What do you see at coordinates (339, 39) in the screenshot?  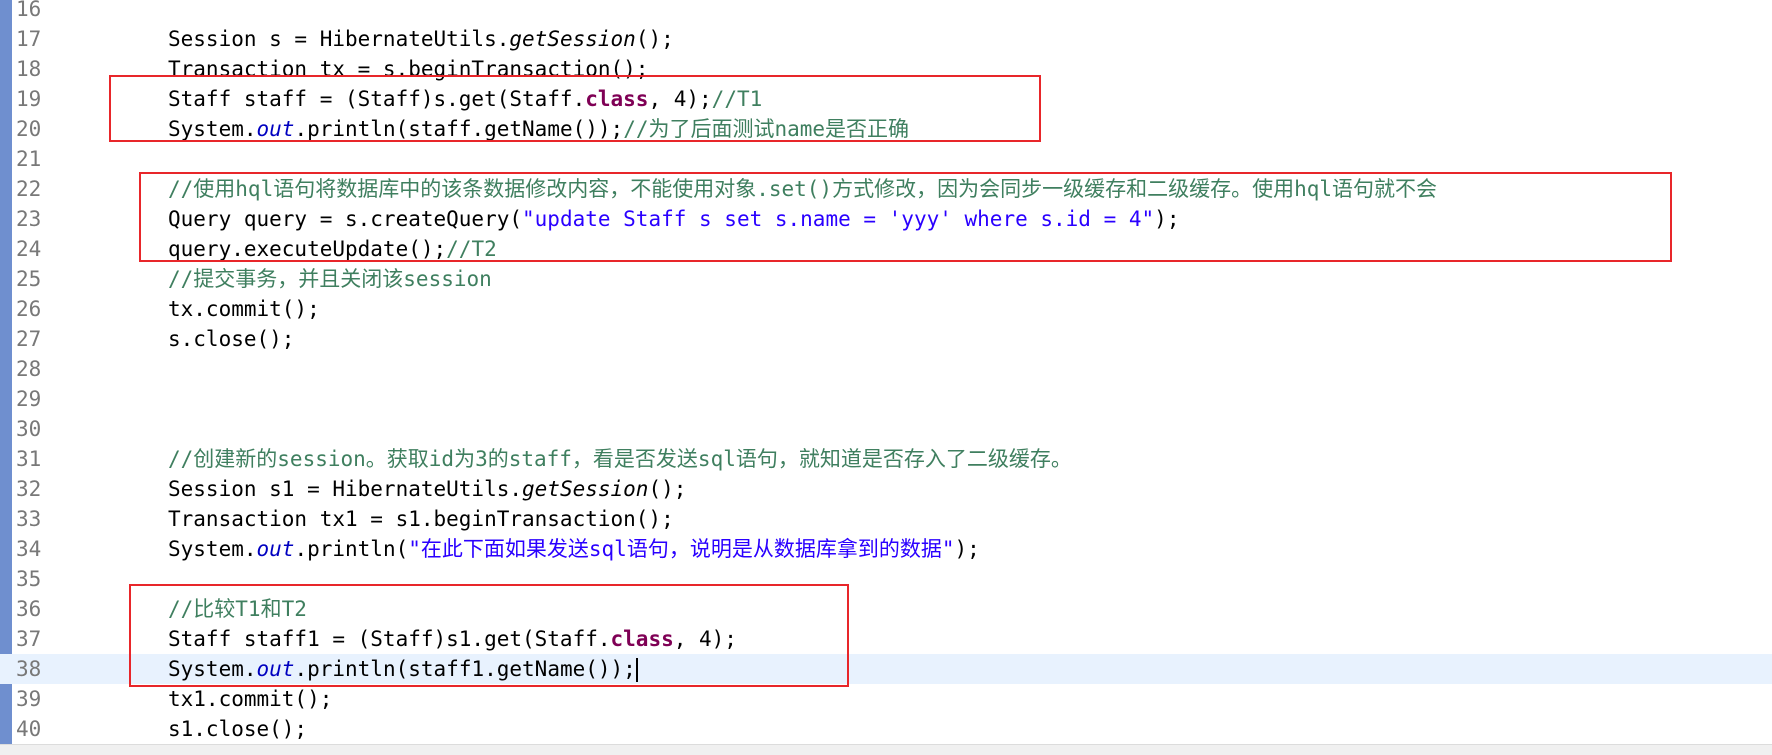 I see `code-token: Session s = HibernateUtils.` at bounding box center [339, 39].